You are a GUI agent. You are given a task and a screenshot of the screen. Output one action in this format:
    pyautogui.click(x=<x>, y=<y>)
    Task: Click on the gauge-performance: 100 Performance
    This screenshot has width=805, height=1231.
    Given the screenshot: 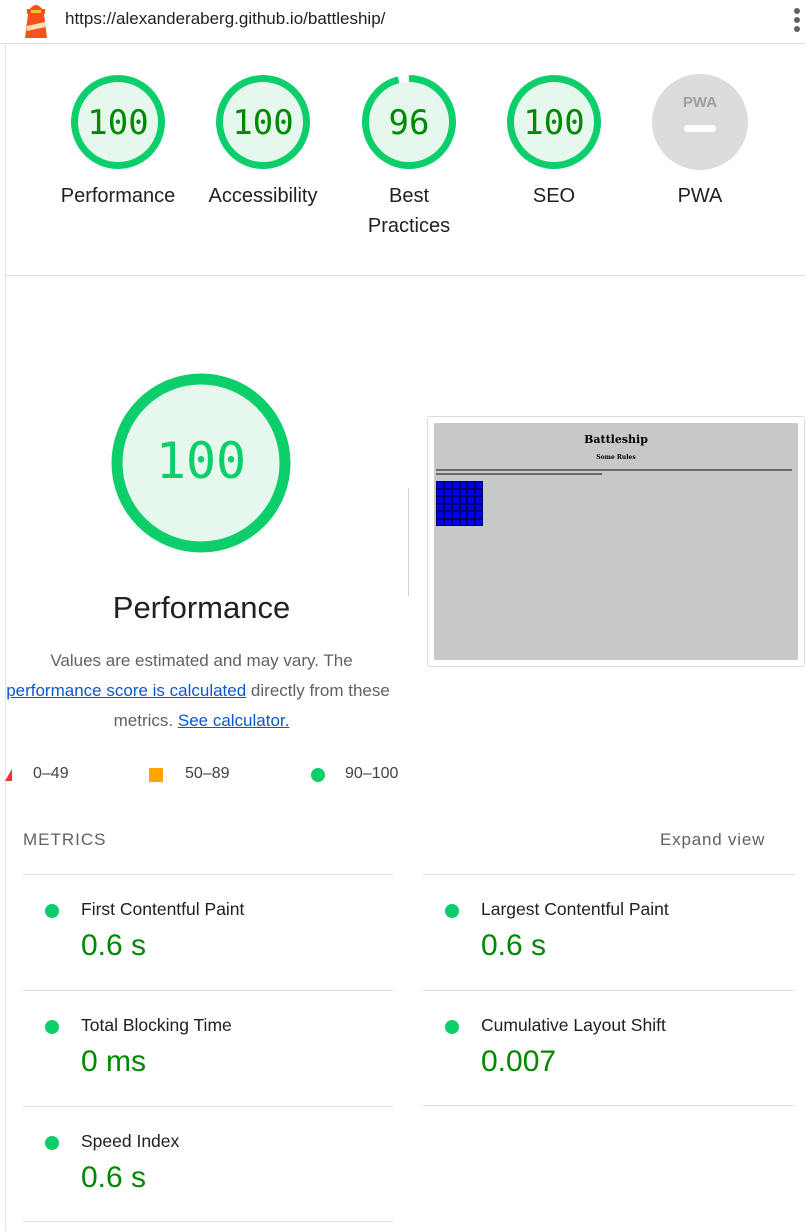 What is the action you would take?
    pyautogui.click(x=118, y=142)
    